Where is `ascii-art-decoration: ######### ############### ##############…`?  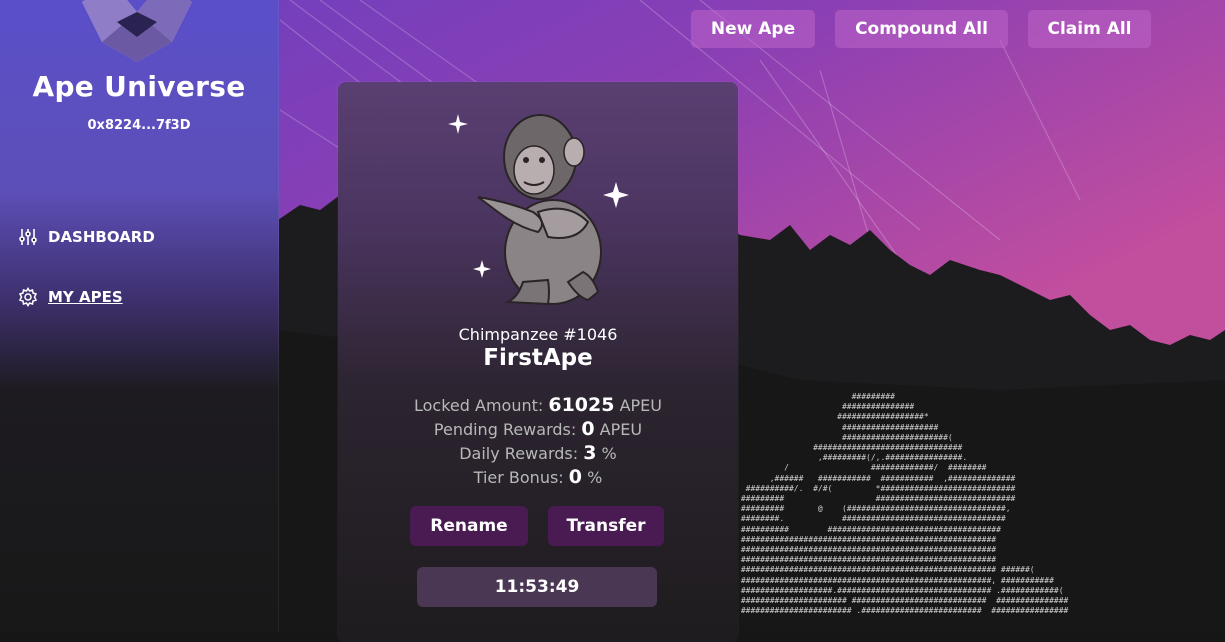
ascii-art-decoration: ######### ############### ##############… is located at coordinates (904, 504).